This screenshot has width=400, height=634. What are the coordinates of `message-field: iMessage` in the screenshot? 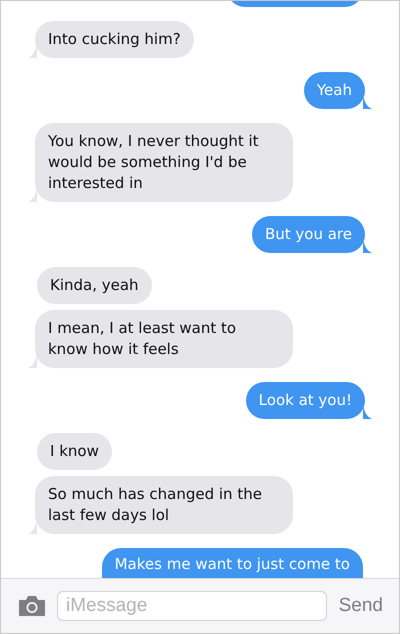 It's located at (192, 606).